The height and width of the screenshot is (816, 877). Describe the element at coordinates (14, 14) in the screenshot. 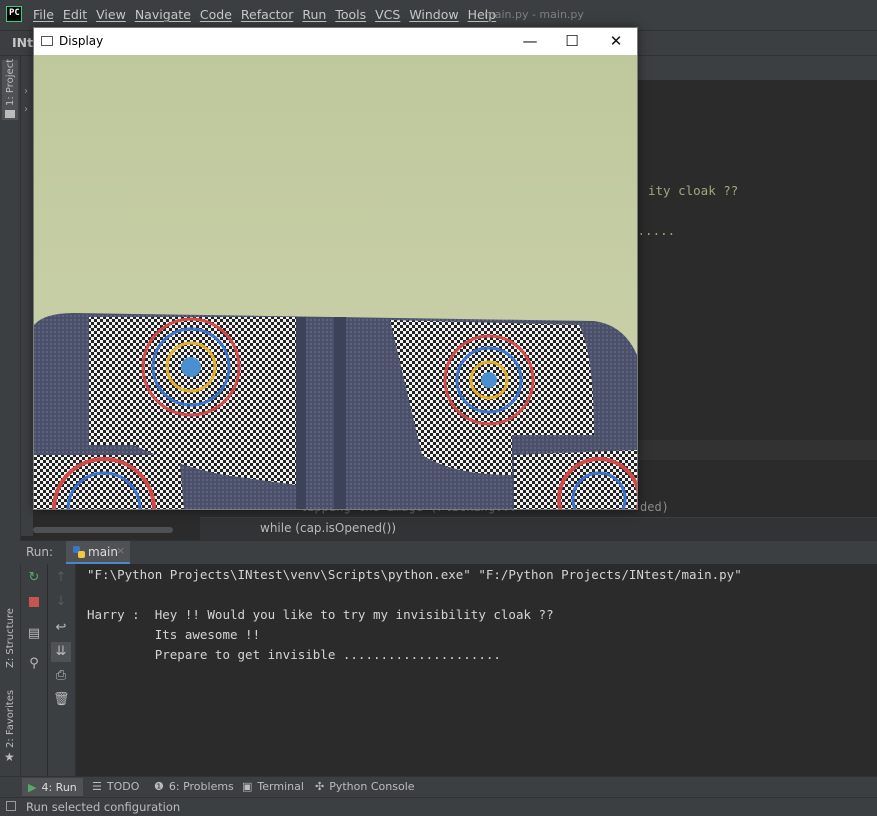

I see `pycharm-logo-icon: PC` at that location.